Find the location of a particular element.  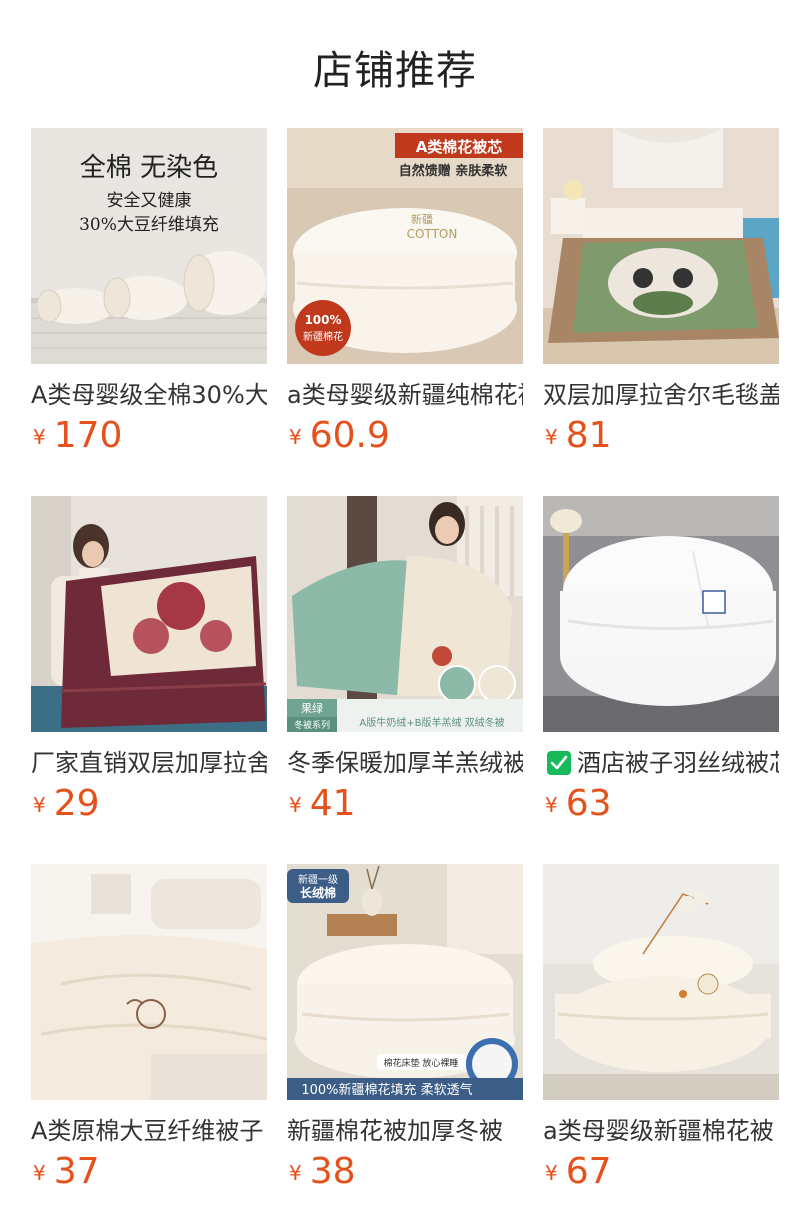

price-amount: 63 is located at coordinates (588, 803).